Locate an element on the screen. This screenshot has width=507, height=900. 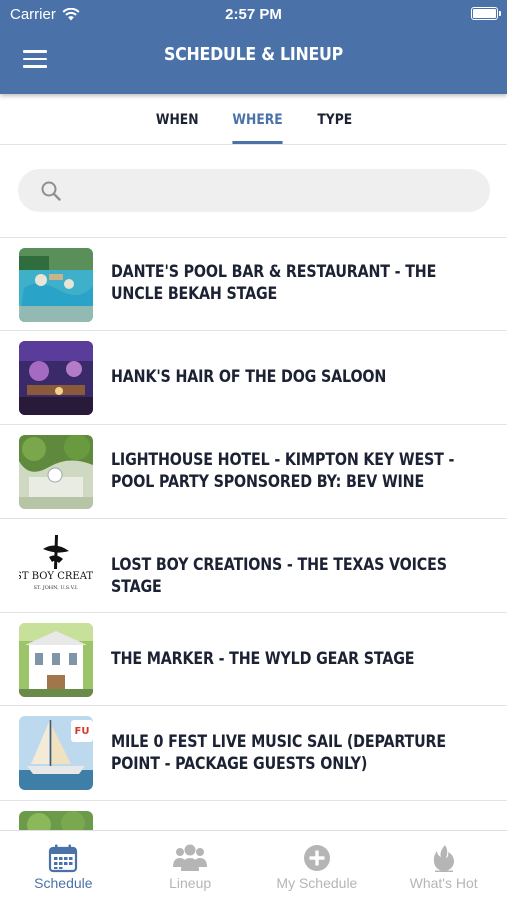
status-bar: Carrier 2:57 PM is located at coordinates (253, 14).